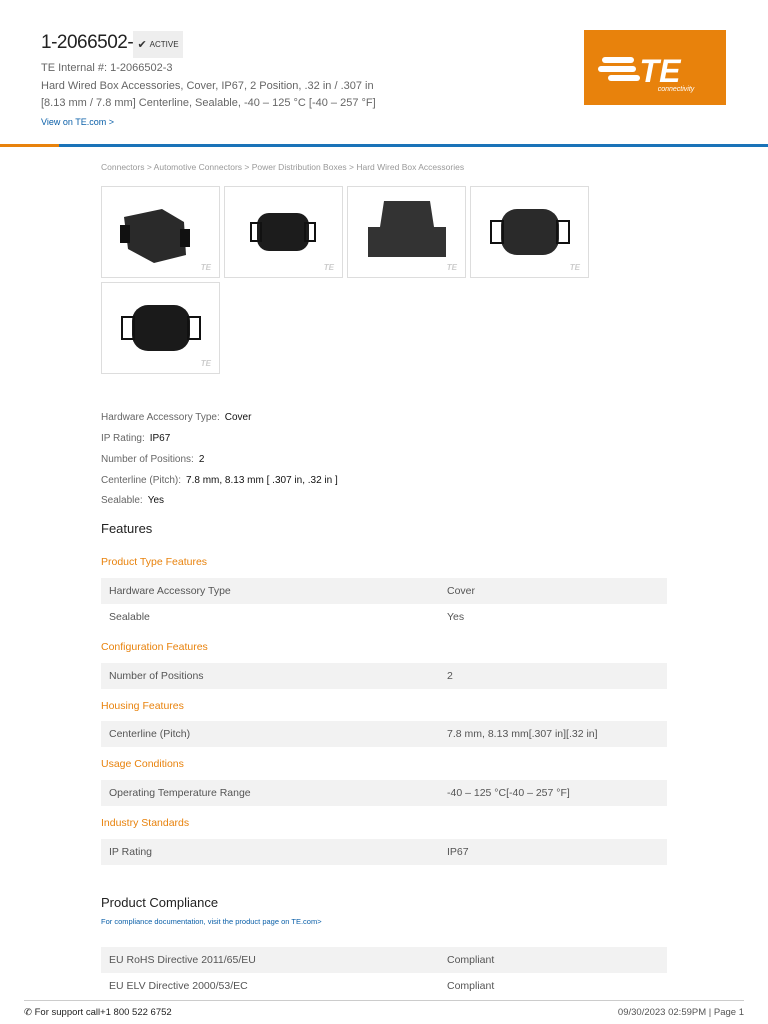 The width and height of the screenshot is (768, 1024). Describe the element at coordinates (680, 1012) in the screenshot. I see `date-page: 09/30/2023 02:59PM | Page 1` at that location.